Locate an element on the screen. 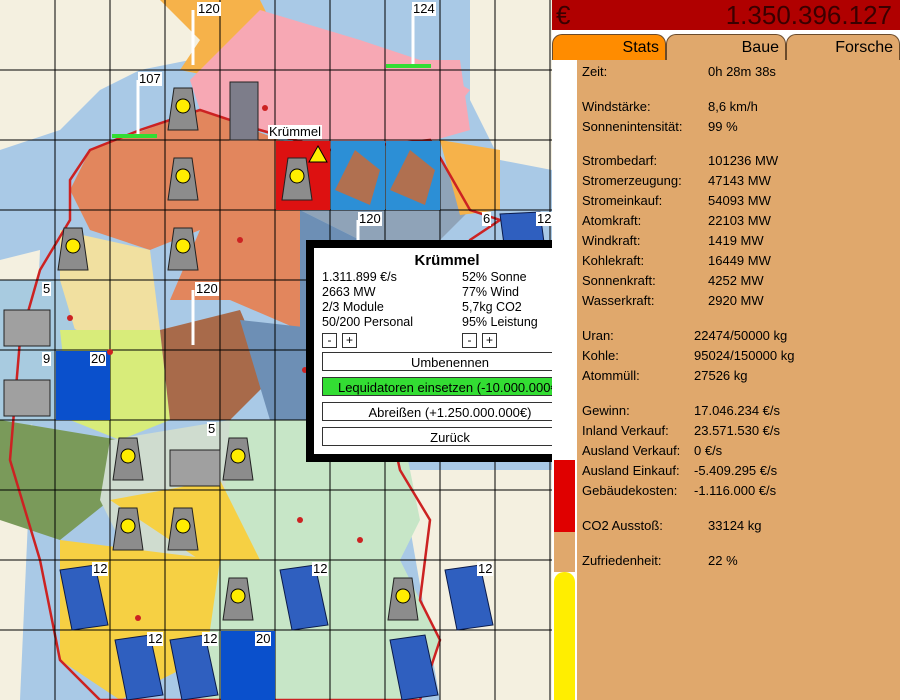  stat-label: Stromeinkauf: is located at coordinates (622, 200).